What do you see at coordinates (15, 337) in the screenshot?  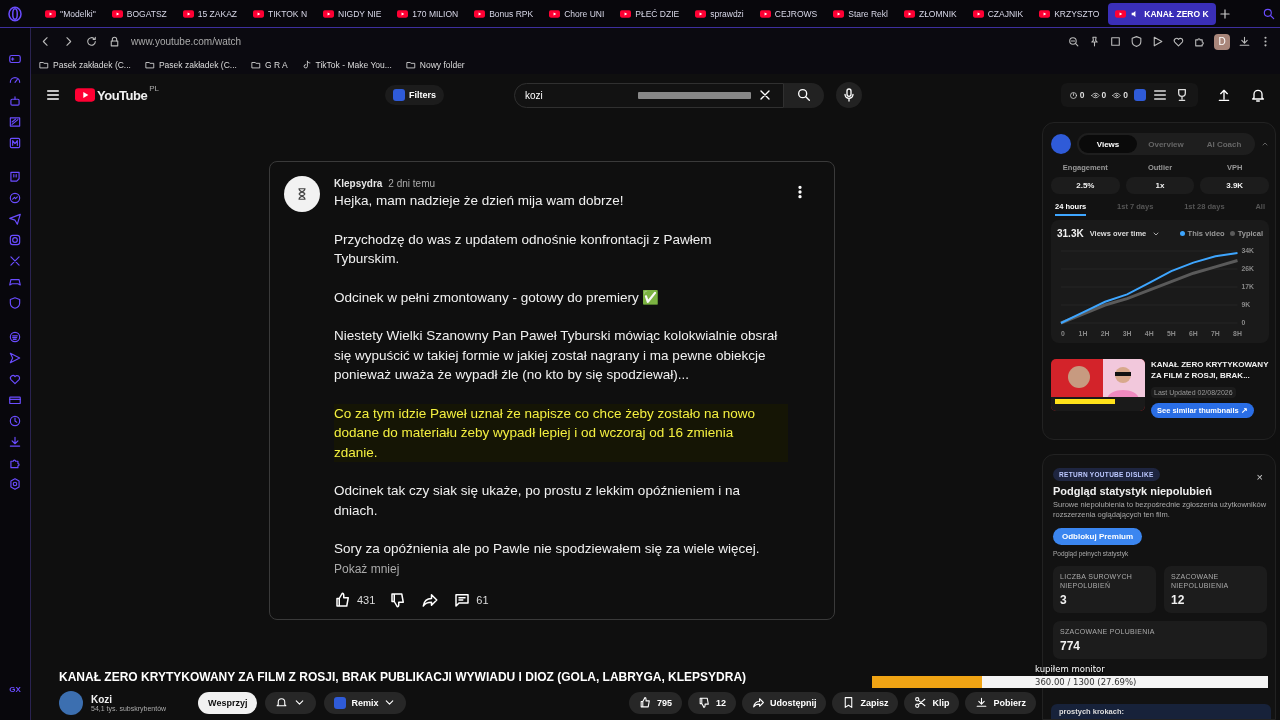 I see `music-circle-icon` at bounding box center [15, 337].